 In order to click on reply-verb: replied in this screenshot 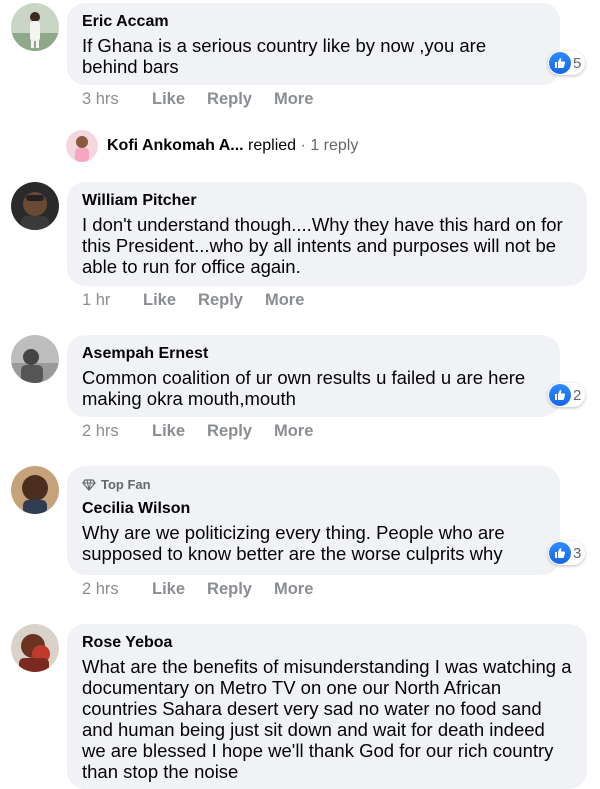, I will do `click(272, 145)`.